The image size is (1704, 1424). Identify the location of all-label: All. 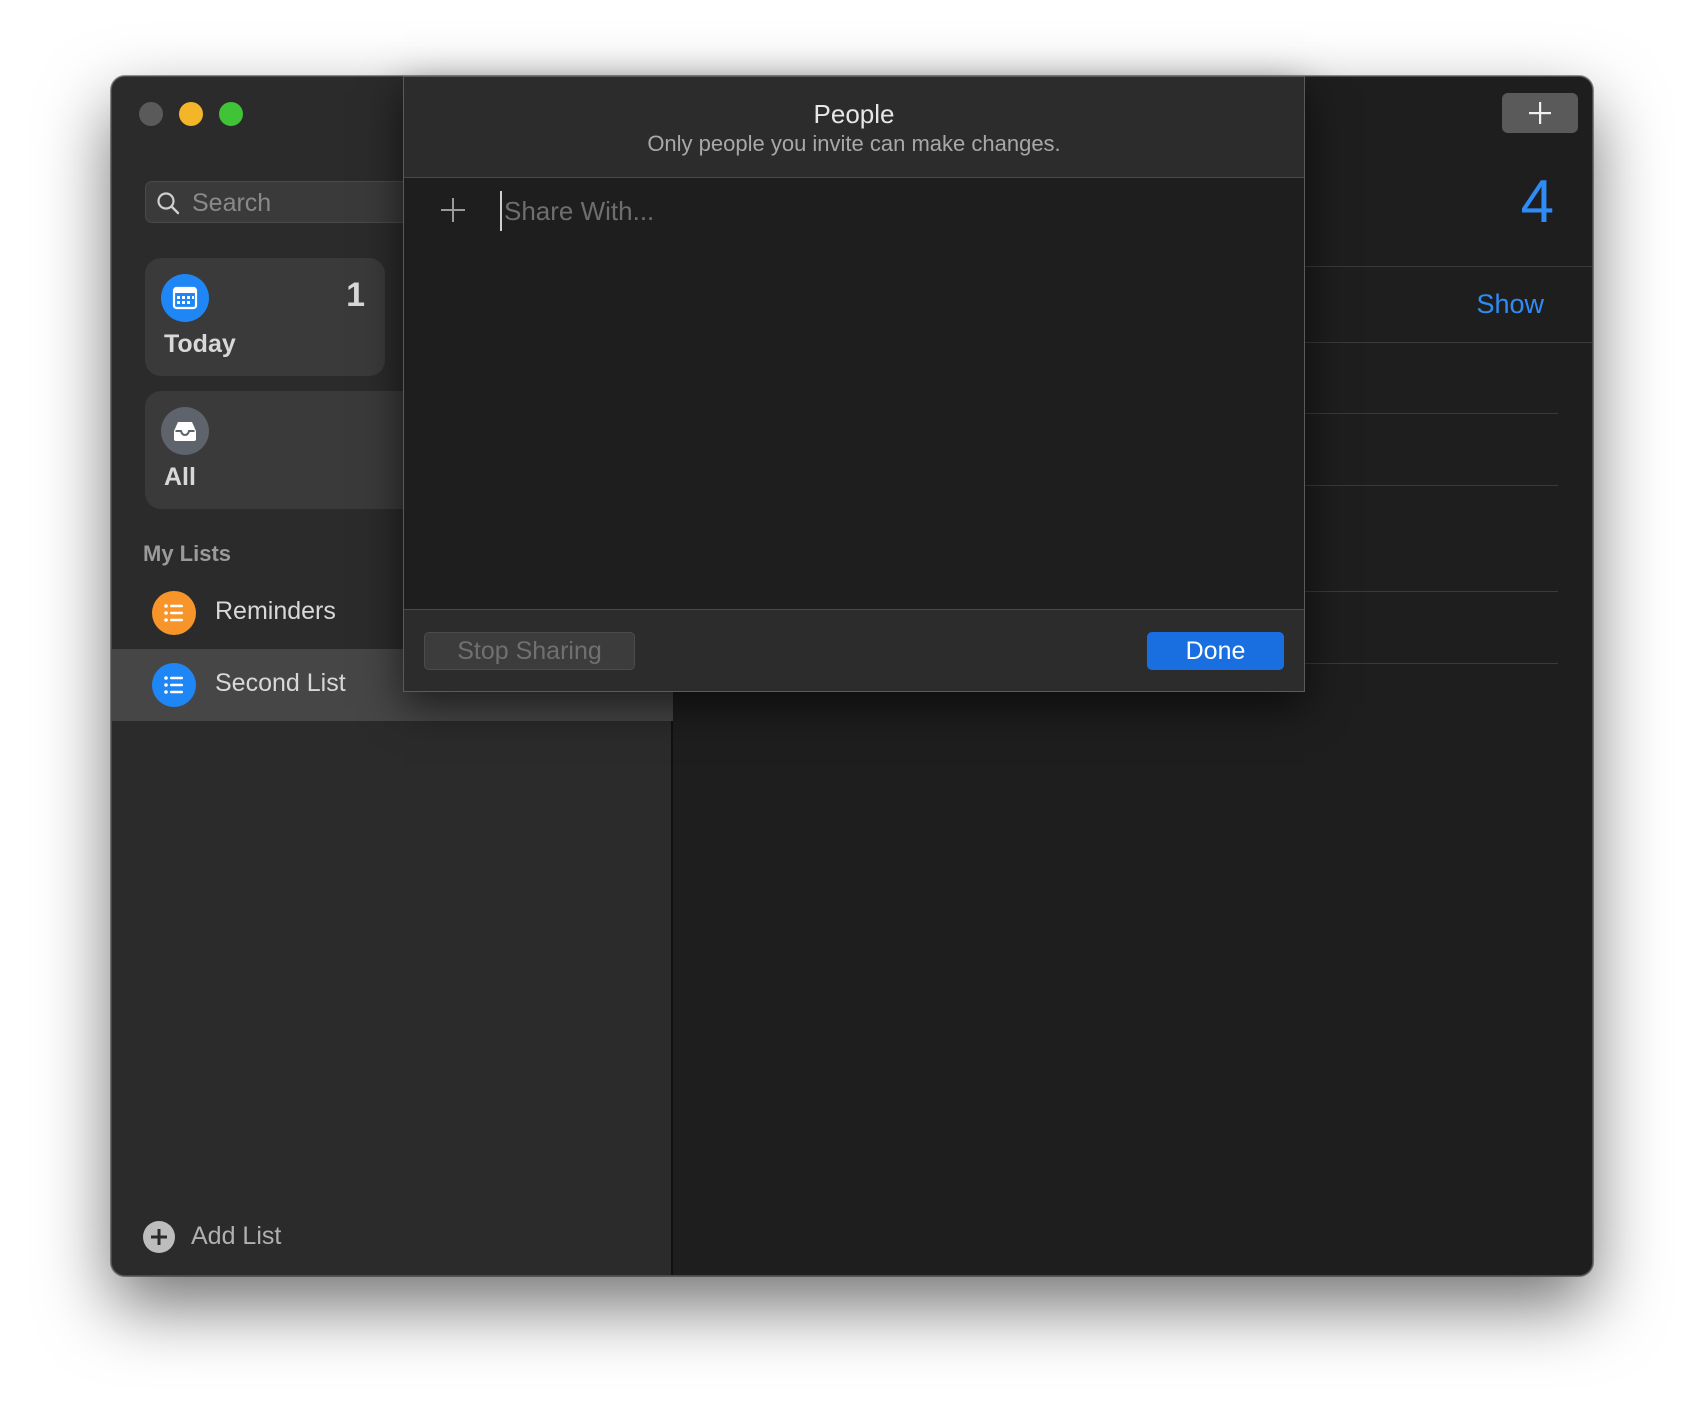
(180, 477).